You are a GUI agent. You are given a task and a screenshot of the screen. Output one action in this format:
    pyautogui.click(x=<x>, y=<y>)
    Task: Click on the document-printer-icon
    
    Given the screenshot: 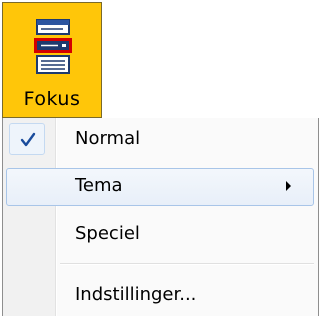 What is the action you would take?
    pyautogui.click(x=53, y=46)
    